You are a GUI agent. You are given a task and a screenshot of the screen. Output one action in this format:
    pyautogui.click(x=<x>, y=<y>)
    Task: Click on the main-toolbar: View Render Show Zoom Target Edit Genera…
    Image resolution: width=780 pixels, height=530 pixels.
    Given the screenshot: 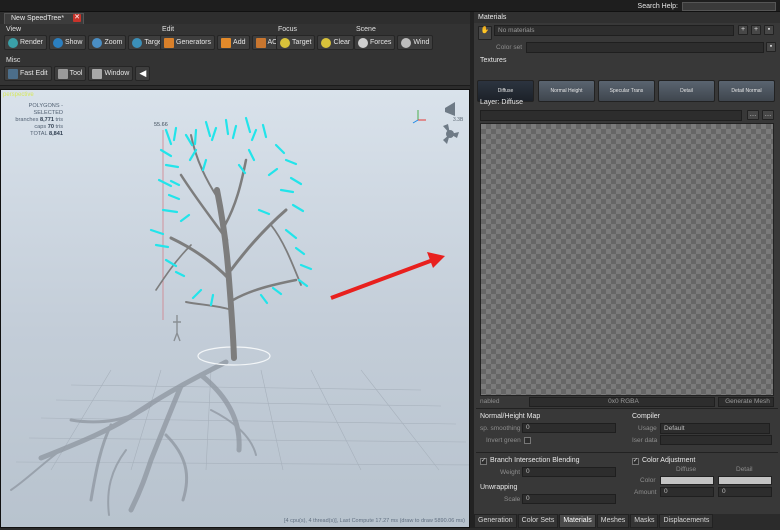 What is the action you would take?
    pyautogui.click(x=235, y=55)
    